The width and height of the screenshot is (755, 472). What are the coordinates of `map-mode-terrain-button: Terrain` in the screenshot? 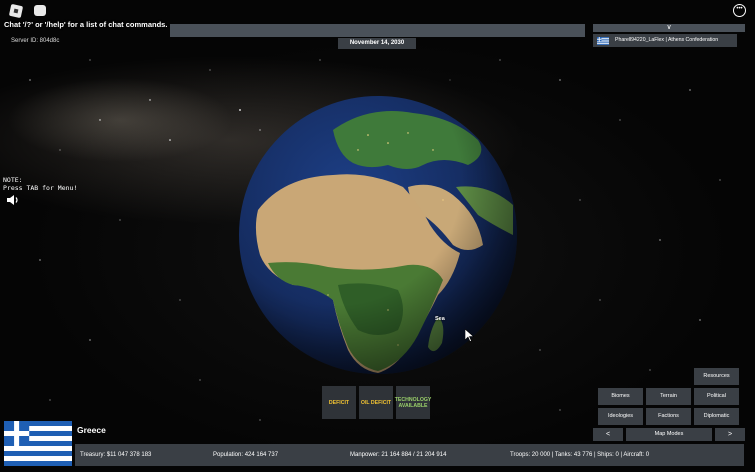 It's located at (668, 396).